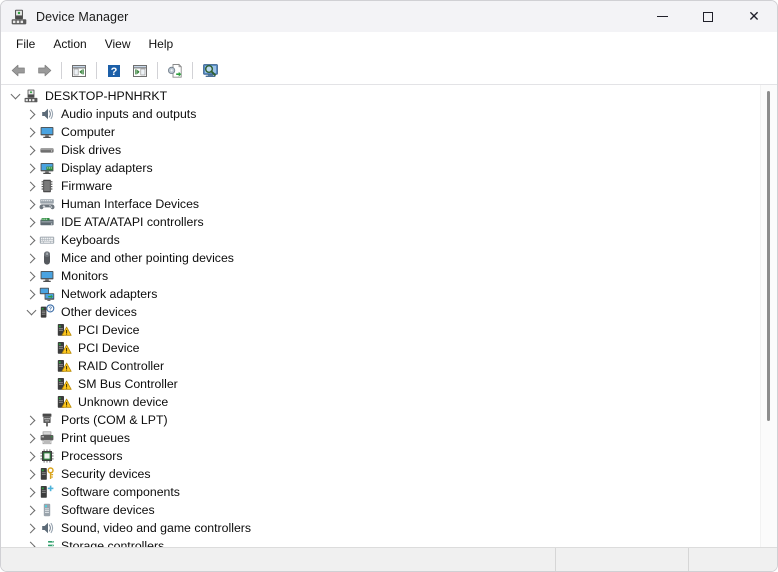 The height and width of the screenshot is (572, 778). What do you see at coordinates (69, 44) in the screenshot?
I see `menu-item-action: Action` at bounding box center [69, 44].